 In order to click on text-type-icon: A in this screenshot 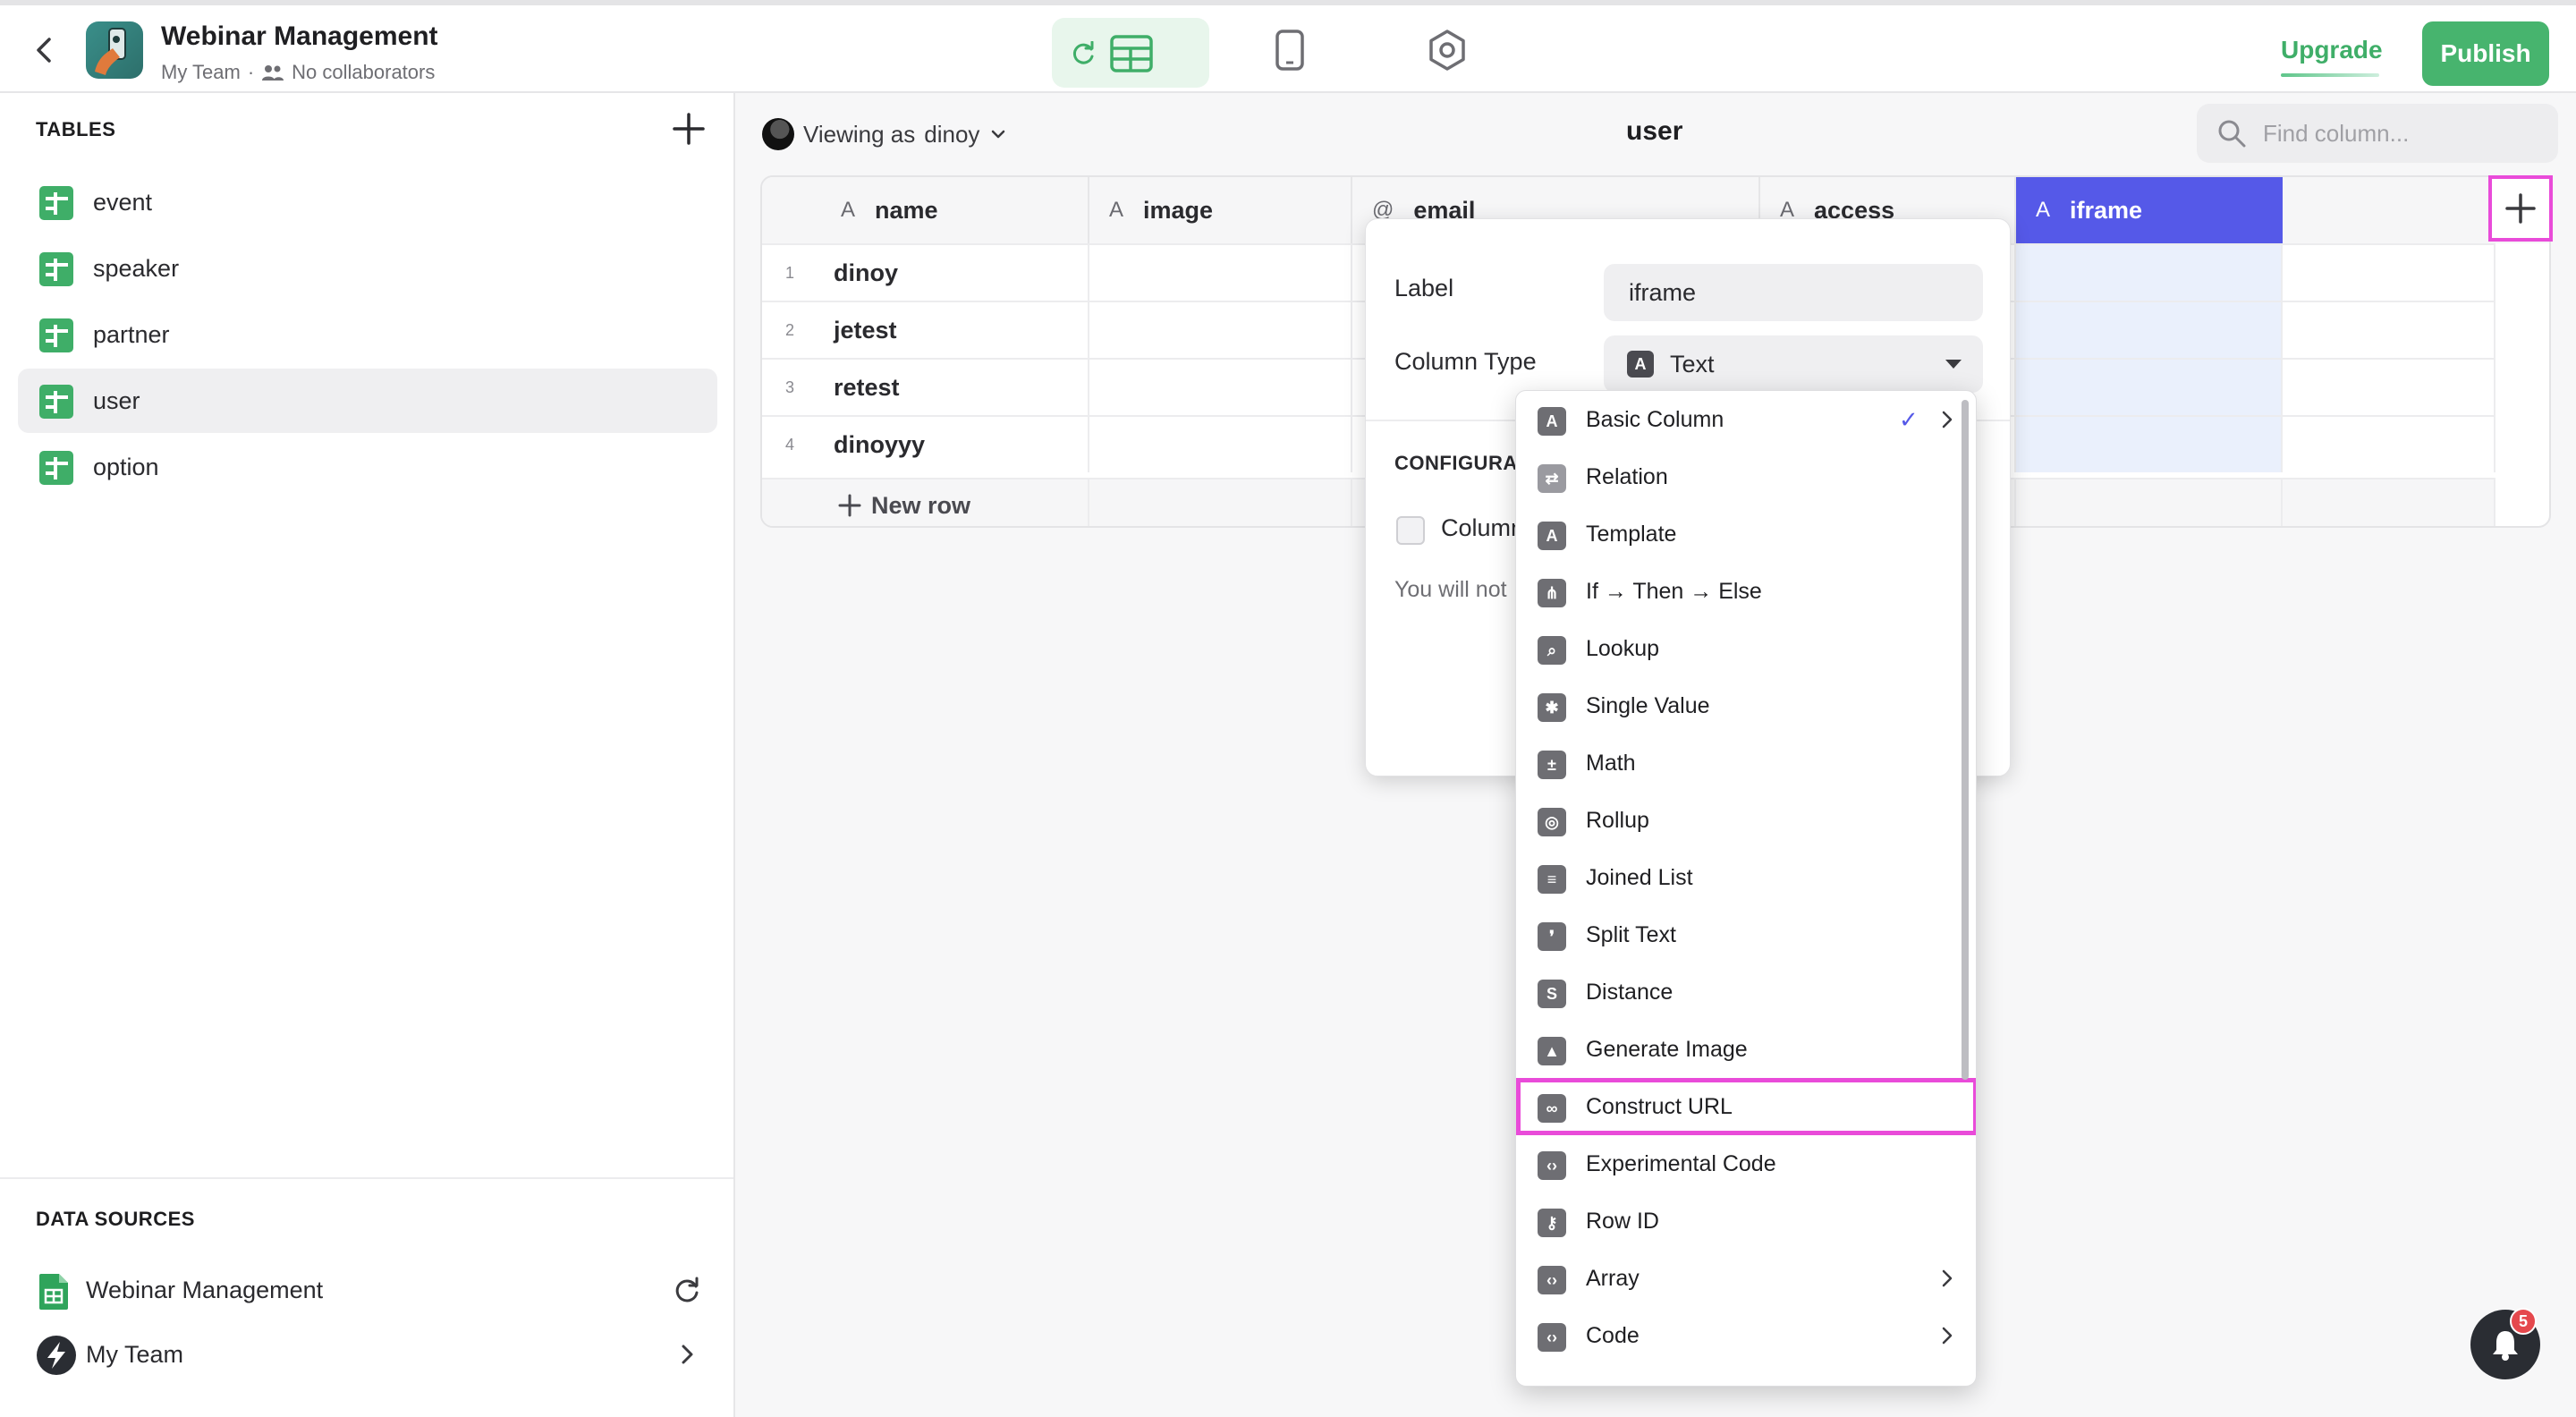, I will do `click(2043, 210)`.